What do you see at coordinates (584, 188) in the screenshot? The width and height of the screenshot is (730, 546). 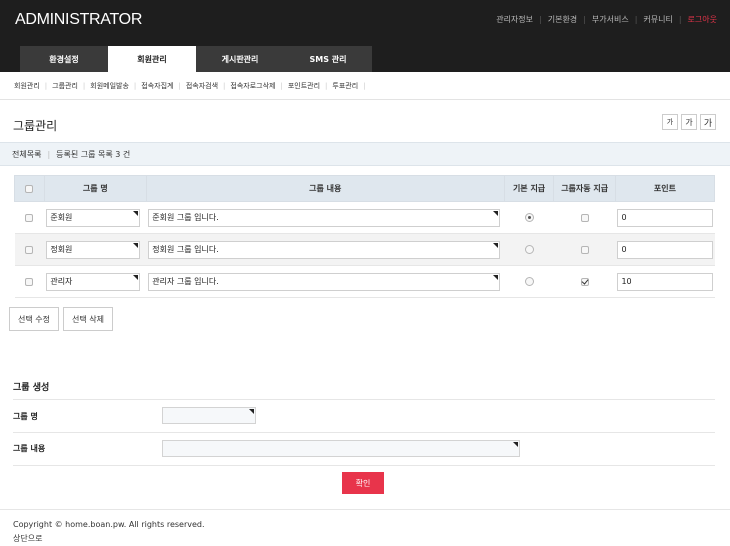 I see `column-header-auto: 그룹자동 지급` at bounding box center [584, 188].